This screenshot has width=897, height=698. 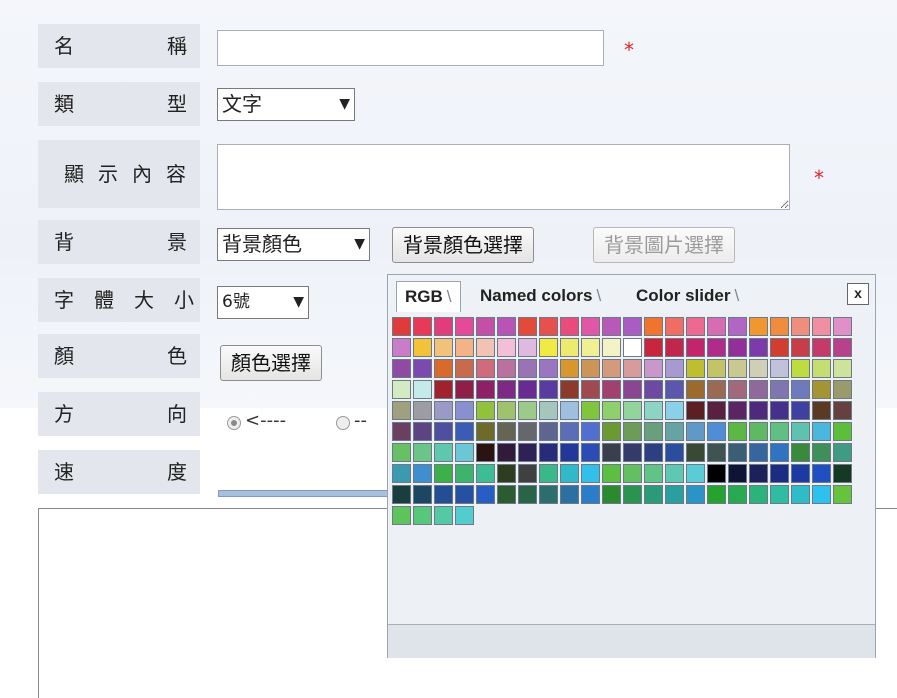 What do you see at coordinates (463, 245) in the screenshot?
I see `background-color-button: 背景顏色選擇` at bounding box center [463, 245].